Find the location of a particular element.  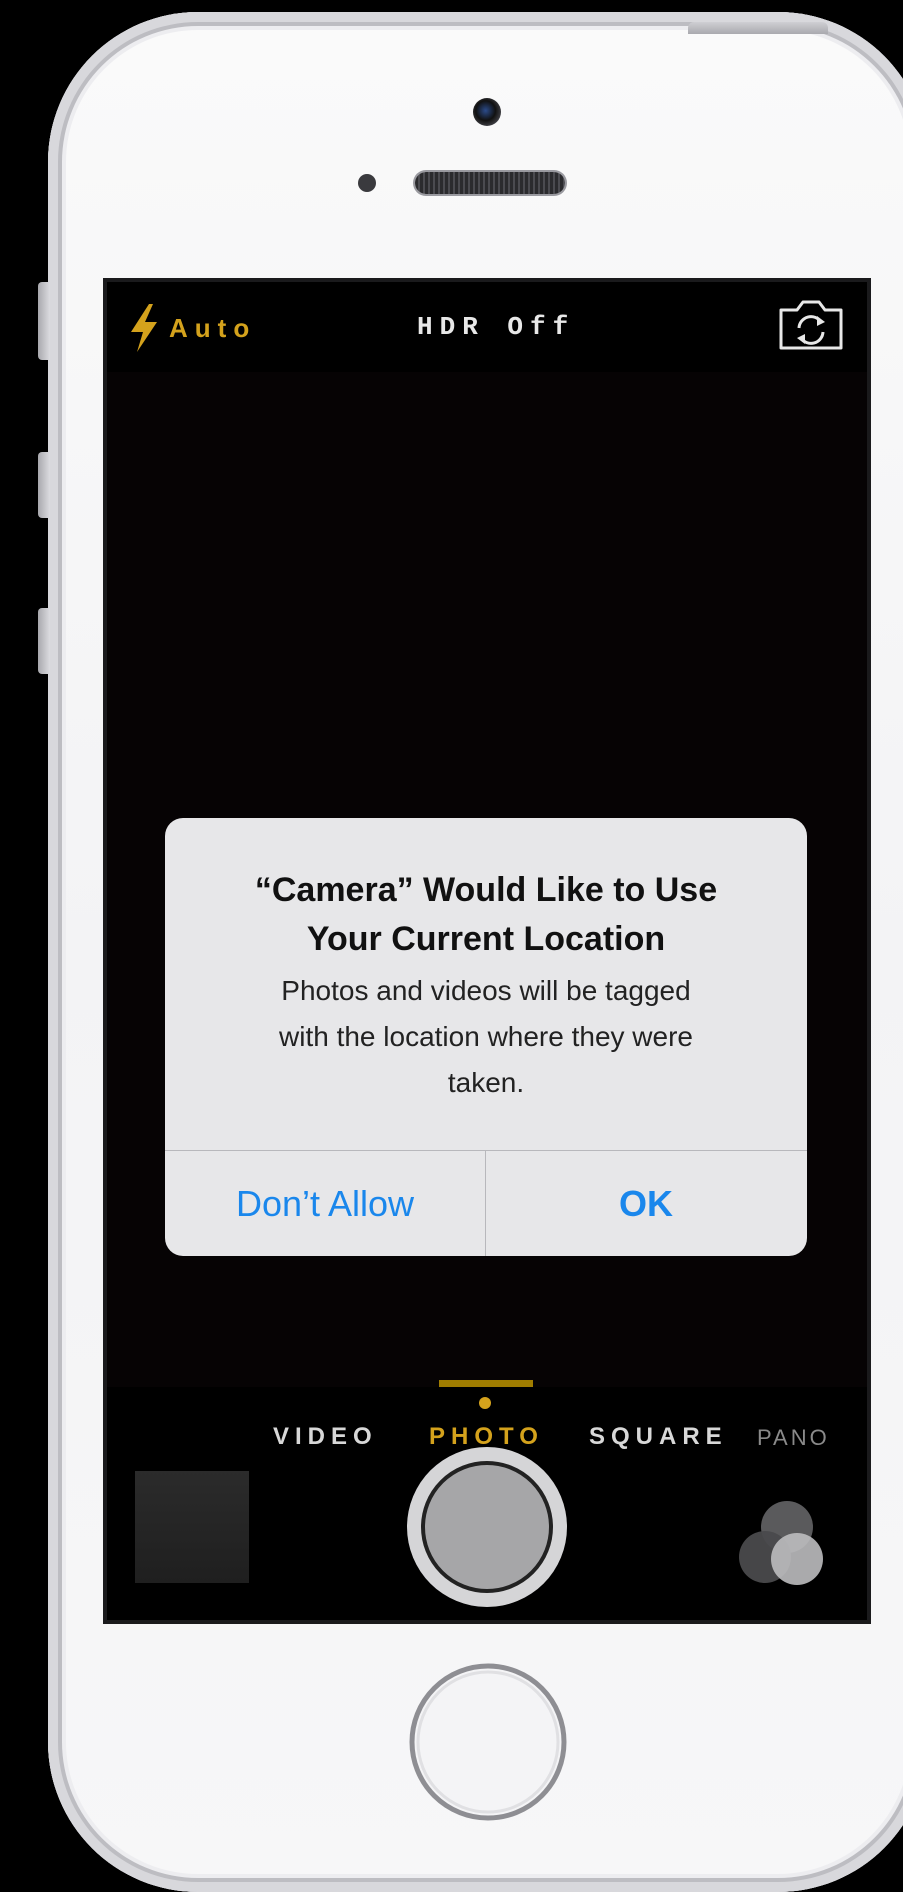

alert-message-line: with the location where they were is located at coordinates (486, 1036).